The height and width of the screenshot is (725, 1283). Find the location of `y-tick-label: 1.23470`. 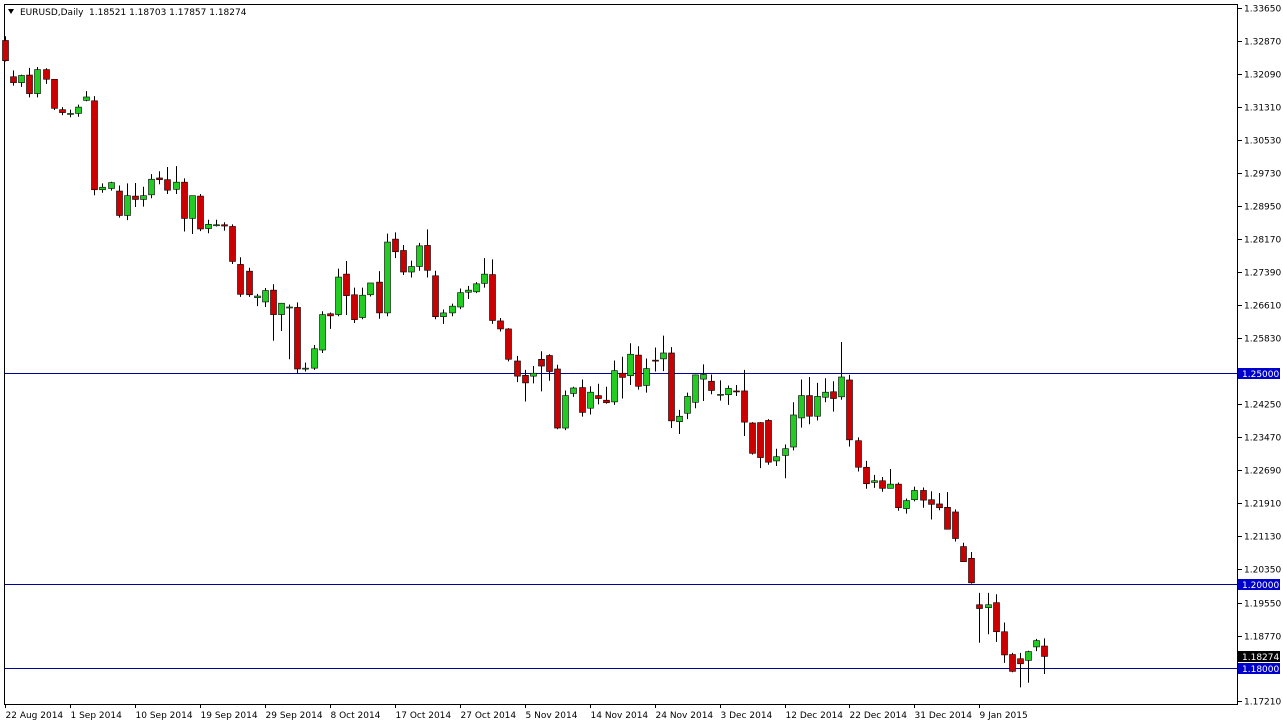

y-tick-label: 1.23470 is located at coordinates (1262, 439).